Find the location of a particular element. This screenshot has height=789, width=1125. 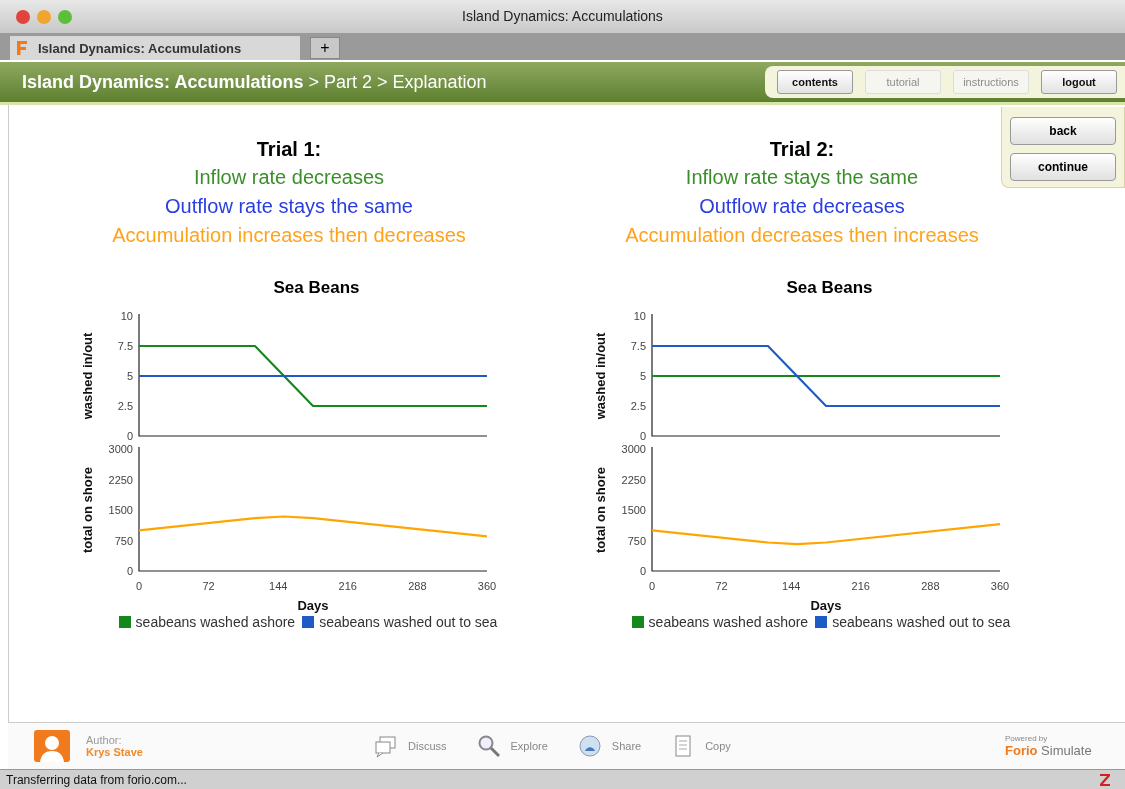

author-link: Krys Stave is located at coordinates (114, 752).